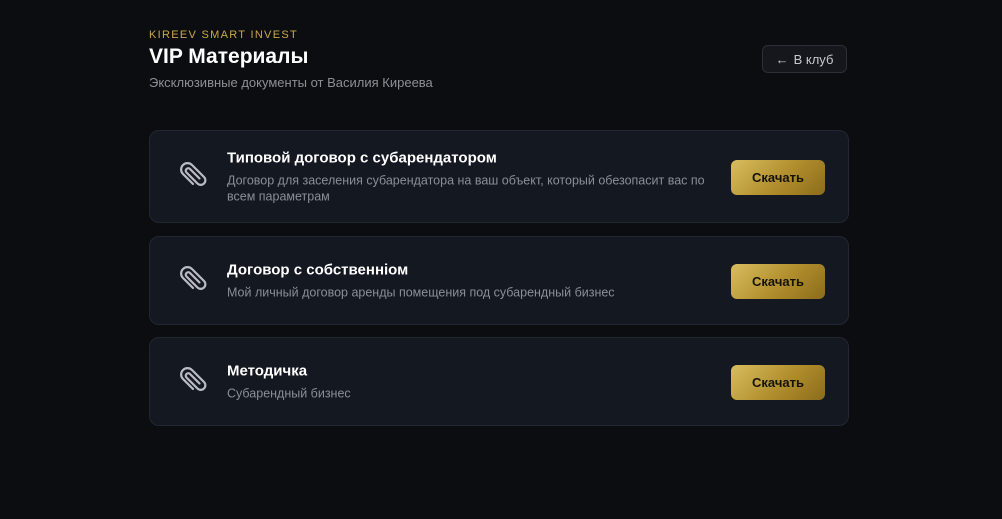  What do you see at coordinates (229, 56) in the screenshot?
I see `page-title: VIP Материалы` at bounding box center [229, 56].